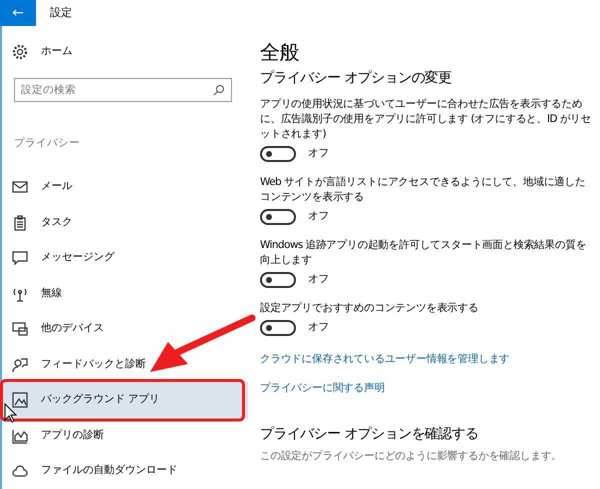 This screenshot has width=600, height=489. What do you see at coordinates (20, 222) in the screenshot?
I see `clipboard-icon` at bounding box center [20, 222].